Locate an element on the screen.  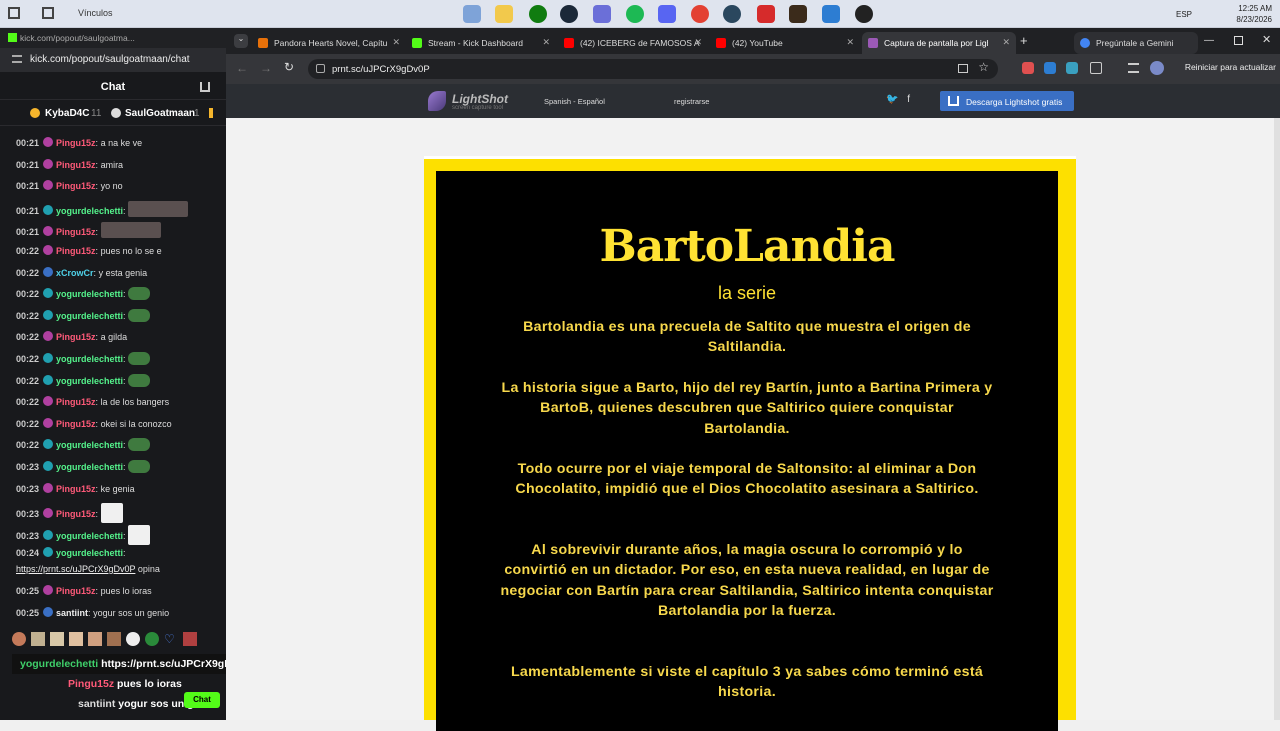
close-window-button: ✕ is located at coordinates (1266, 39).